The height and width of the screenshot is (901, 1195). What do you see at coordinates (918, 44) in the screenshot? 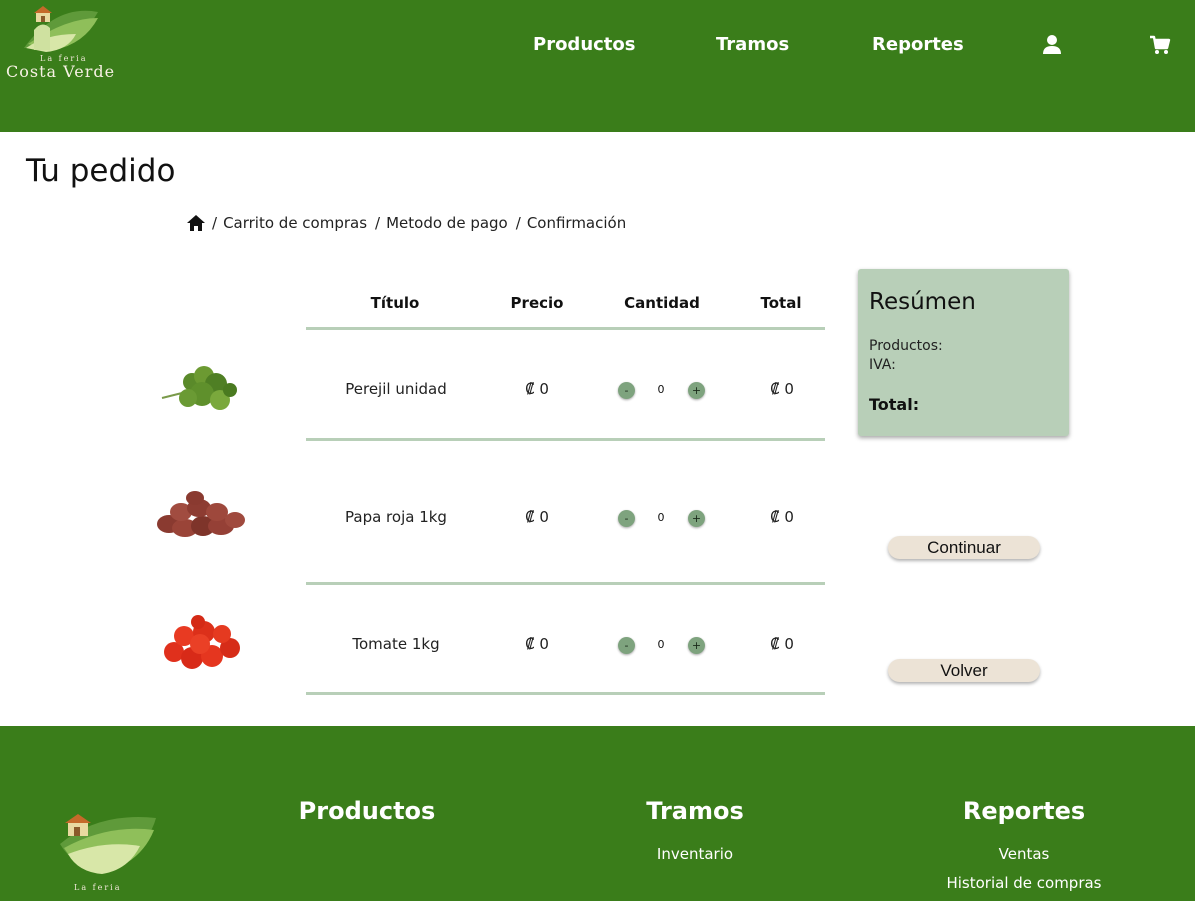
I see `nav-reportes: Reportes` at bounding box center [918, 44].